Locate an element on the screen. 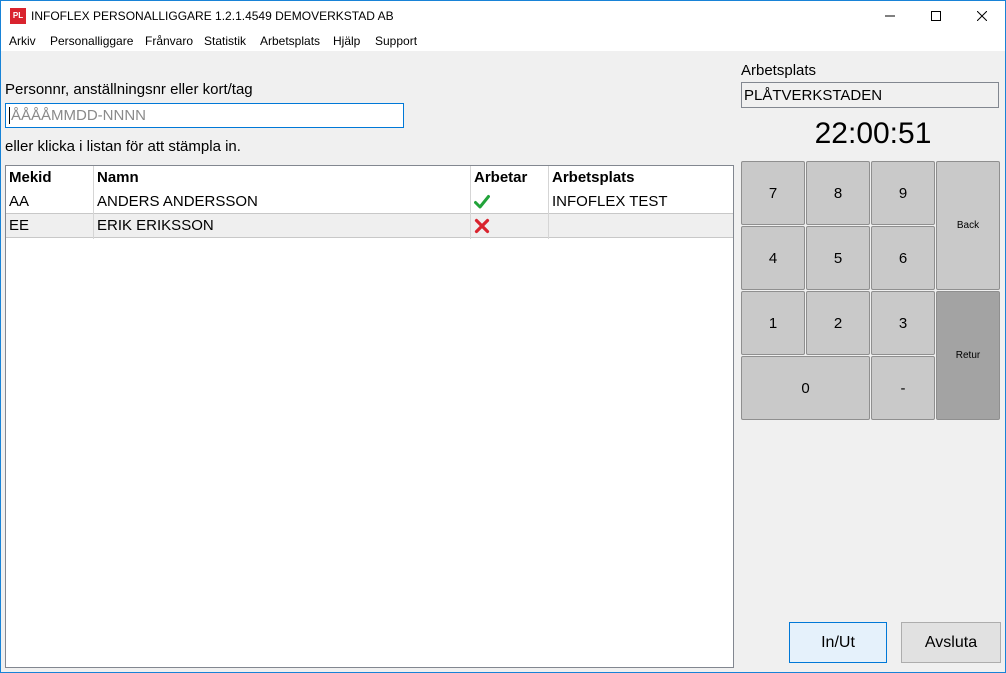 The width and height of the screenshot is (1006, 673). maximize-button is located at coordinates (936, 16).